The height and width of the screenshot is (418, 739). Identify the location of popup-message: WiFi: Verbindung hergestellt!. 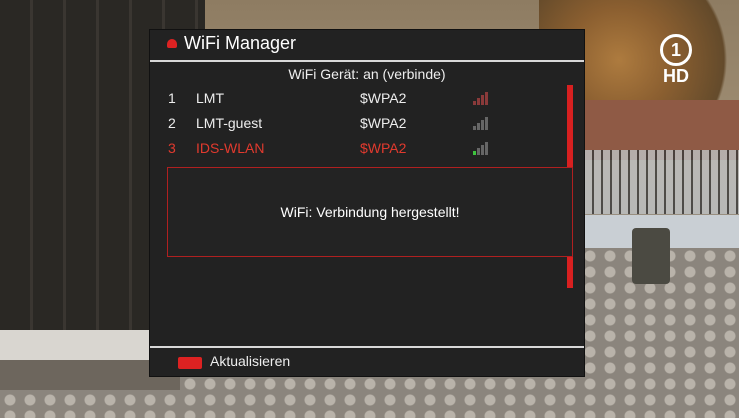
(370, 212).